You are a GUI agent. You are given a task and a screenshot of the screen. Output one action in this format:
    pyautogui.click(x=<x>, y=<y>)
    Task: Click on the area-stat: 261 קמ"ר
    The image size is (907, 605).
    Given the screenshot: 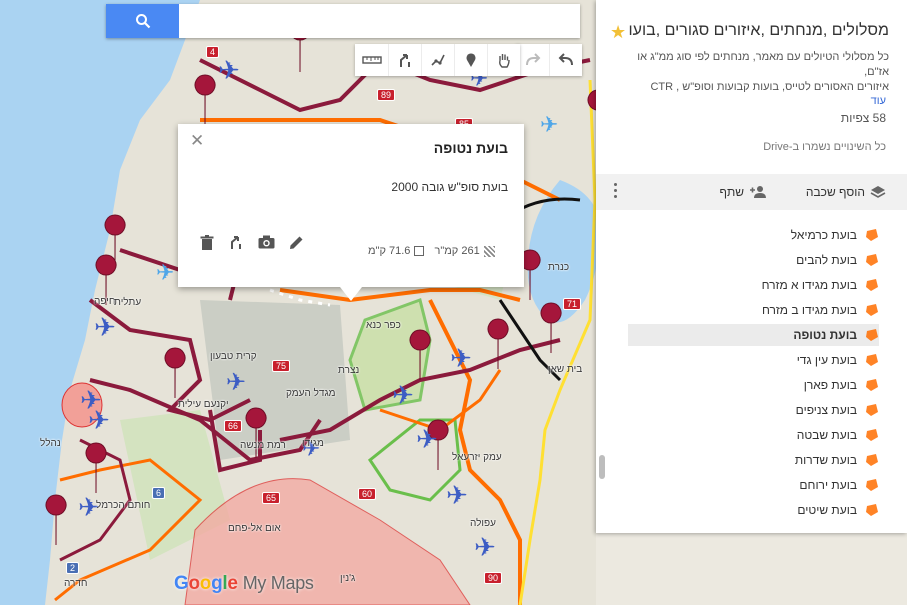 What is the action you would take?
    pyautogui.click(x=464, y=251)
    